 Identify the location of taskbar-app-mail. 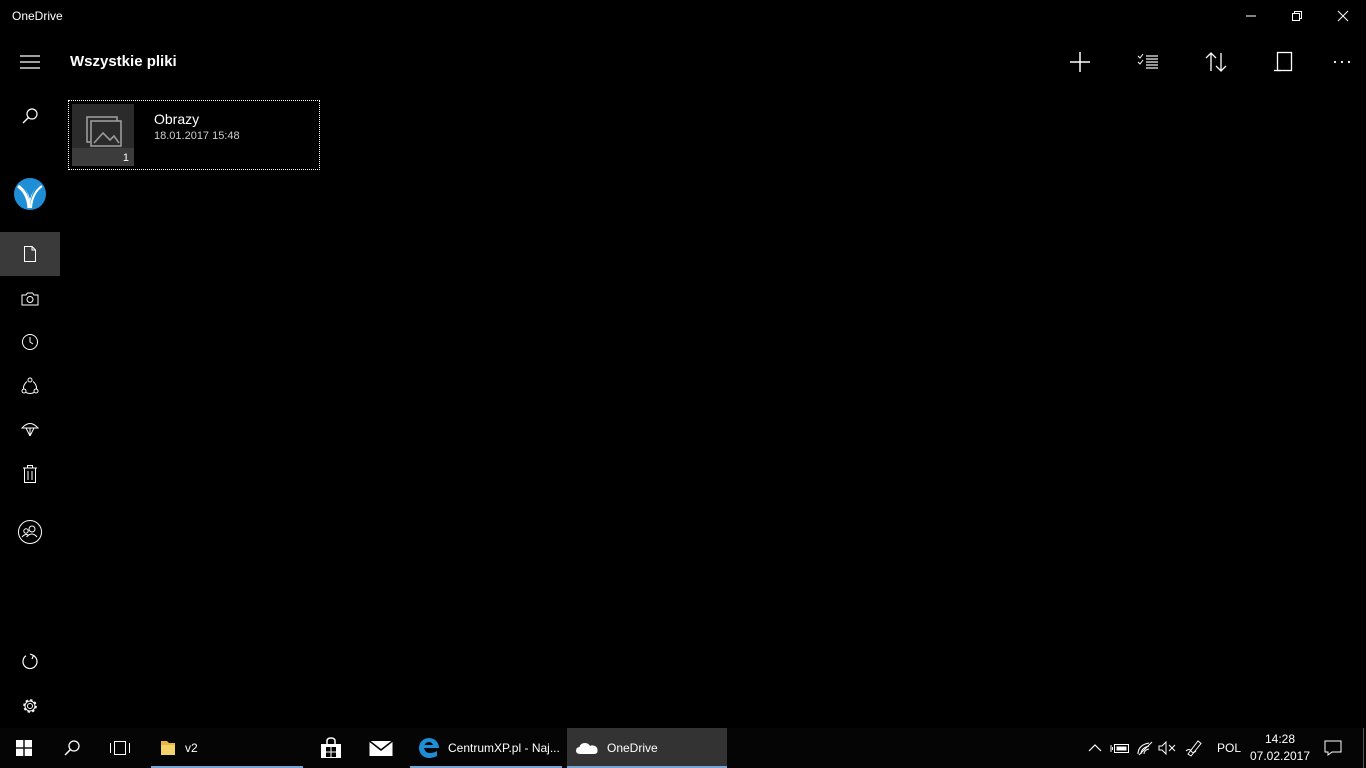
(381, 748).